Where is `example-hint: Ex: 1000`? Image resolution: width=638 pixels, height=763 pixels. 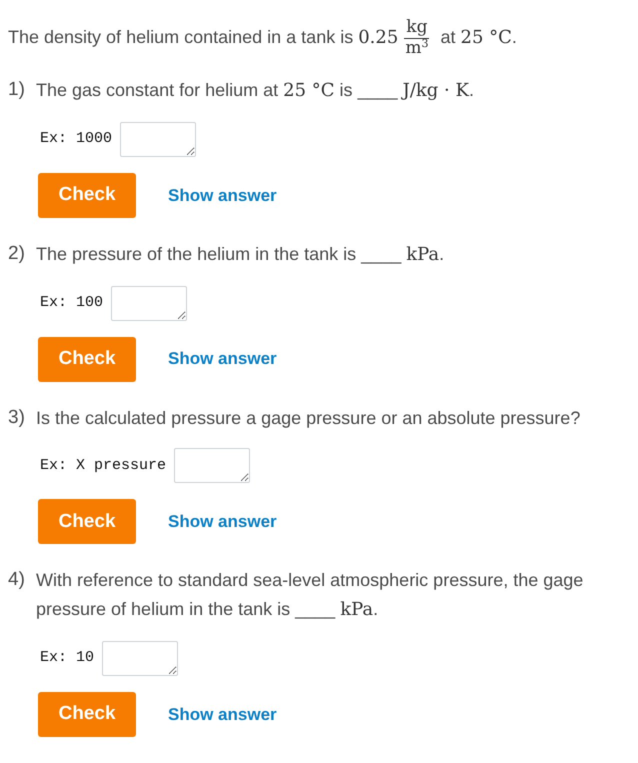
example-hint: Ex: 1000 is located at coordinates (76, 139).